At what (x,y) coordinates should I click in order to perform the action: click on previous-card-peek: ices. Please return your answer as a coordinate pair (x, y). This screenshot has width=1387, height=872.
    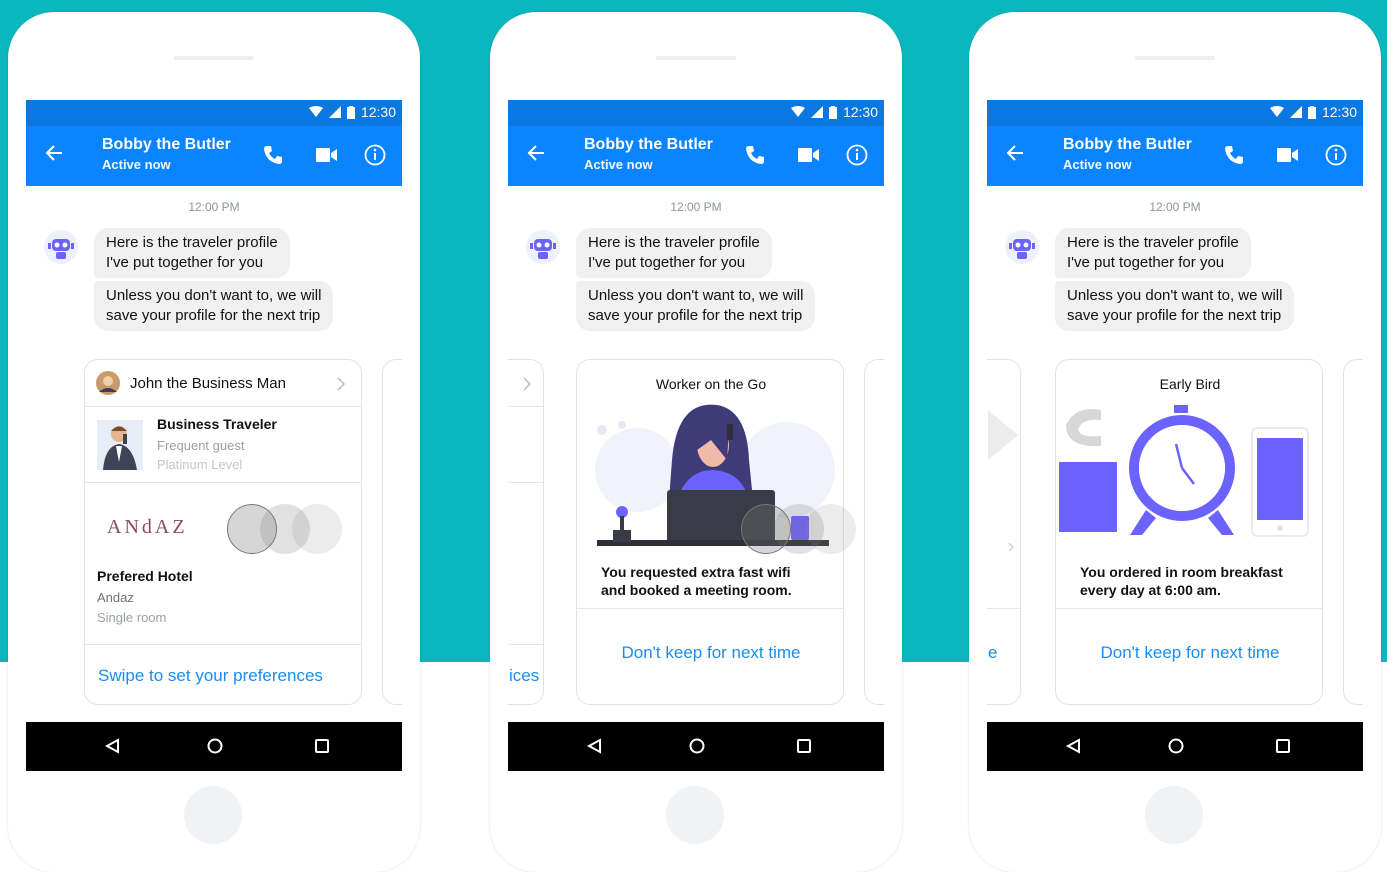
    Looking at the image, I should click on (526, 532).